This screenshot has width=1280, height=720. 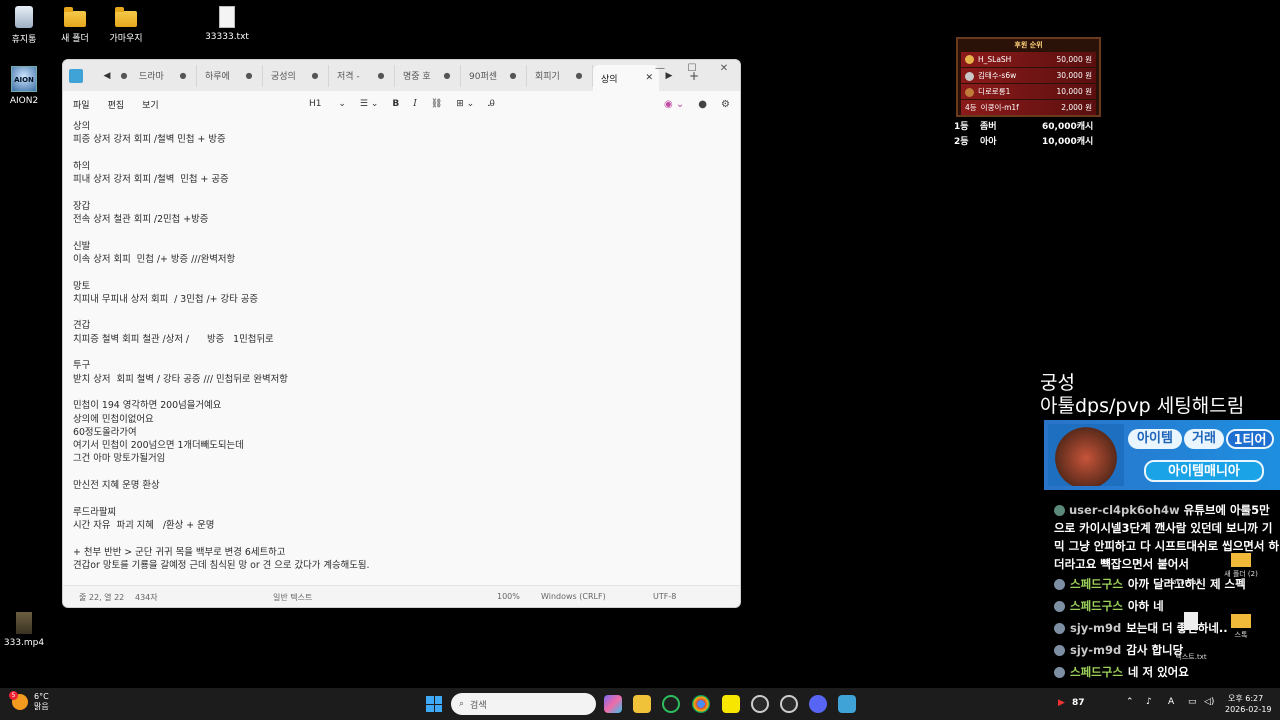 What do you see at coordinates (731, 704) in the screenshot?
I see `kakaotalk-icon` at bounding box center [731, 704].